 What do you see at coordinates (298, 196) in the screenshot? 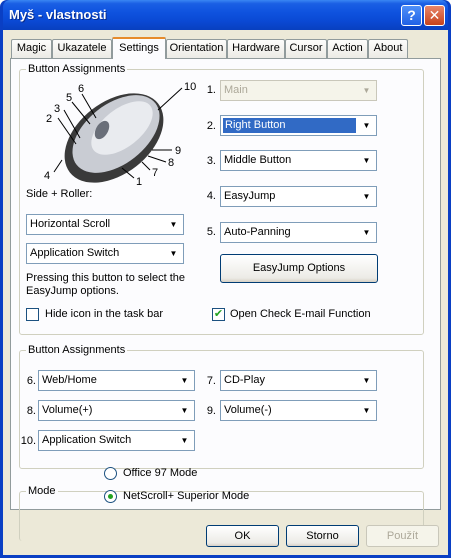
I see `assignment-combo-4: EasyJump ▼` at bounding box center [298, 196].